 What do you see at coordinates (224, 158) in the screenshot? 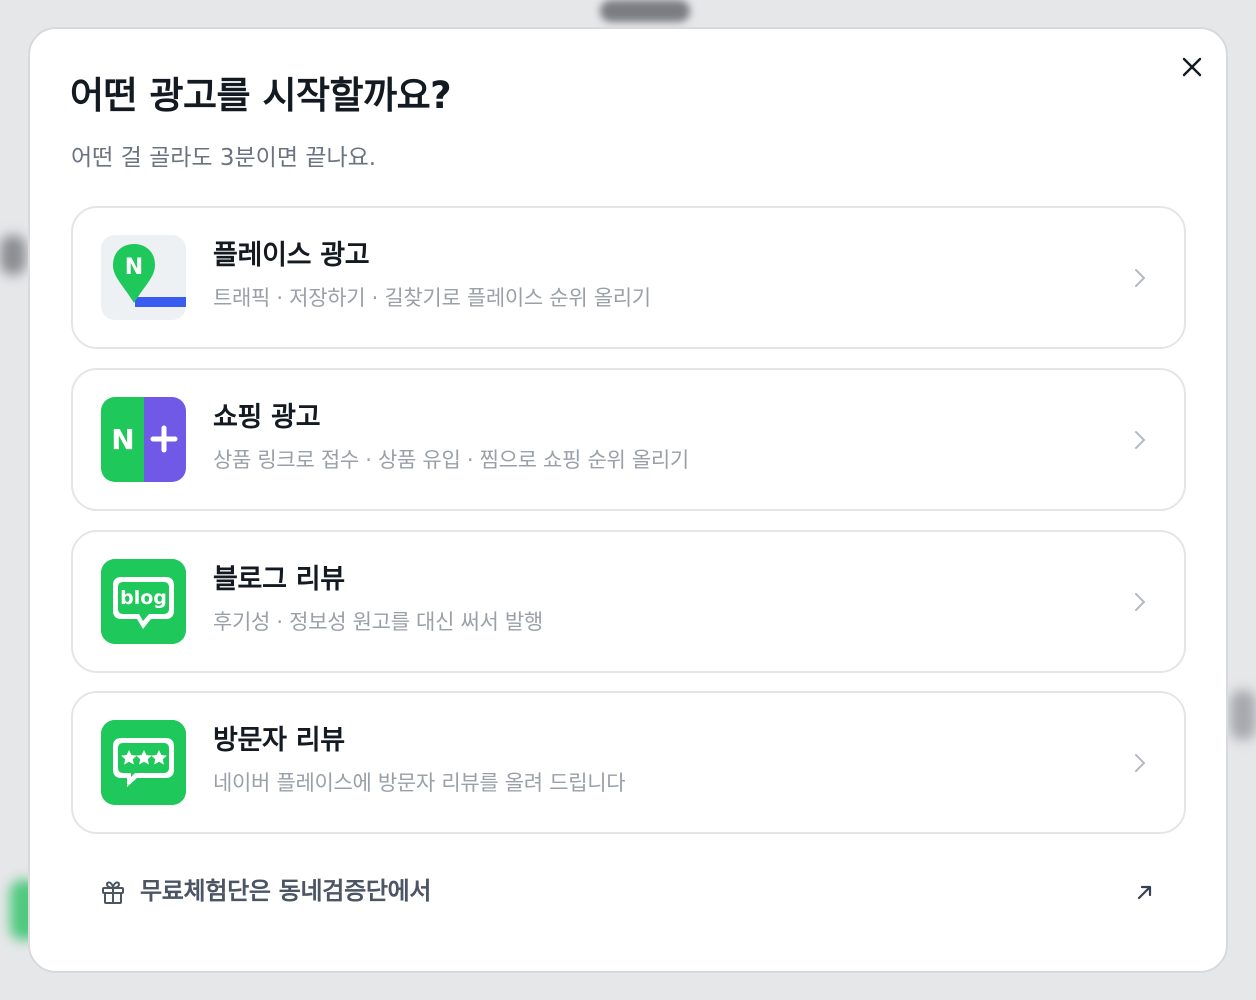
I see `modal-subtitle: 어떤 걸 골라도 3분이면 끝나요.` at bounding box center [224, 158].